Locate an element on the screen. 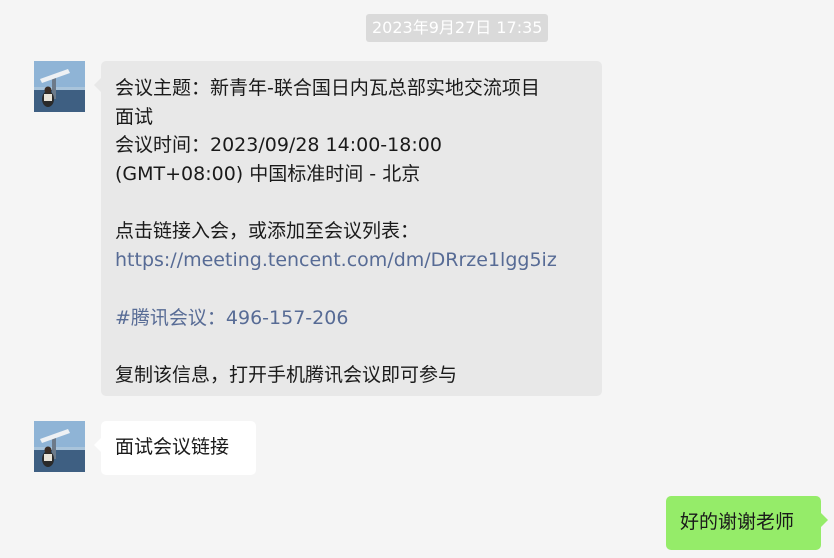 This screenshot has height=558, width=834. meeting-time-line: 会议时间：2023/09/28 14:00-18:00 is located at coordinates (278, 145).